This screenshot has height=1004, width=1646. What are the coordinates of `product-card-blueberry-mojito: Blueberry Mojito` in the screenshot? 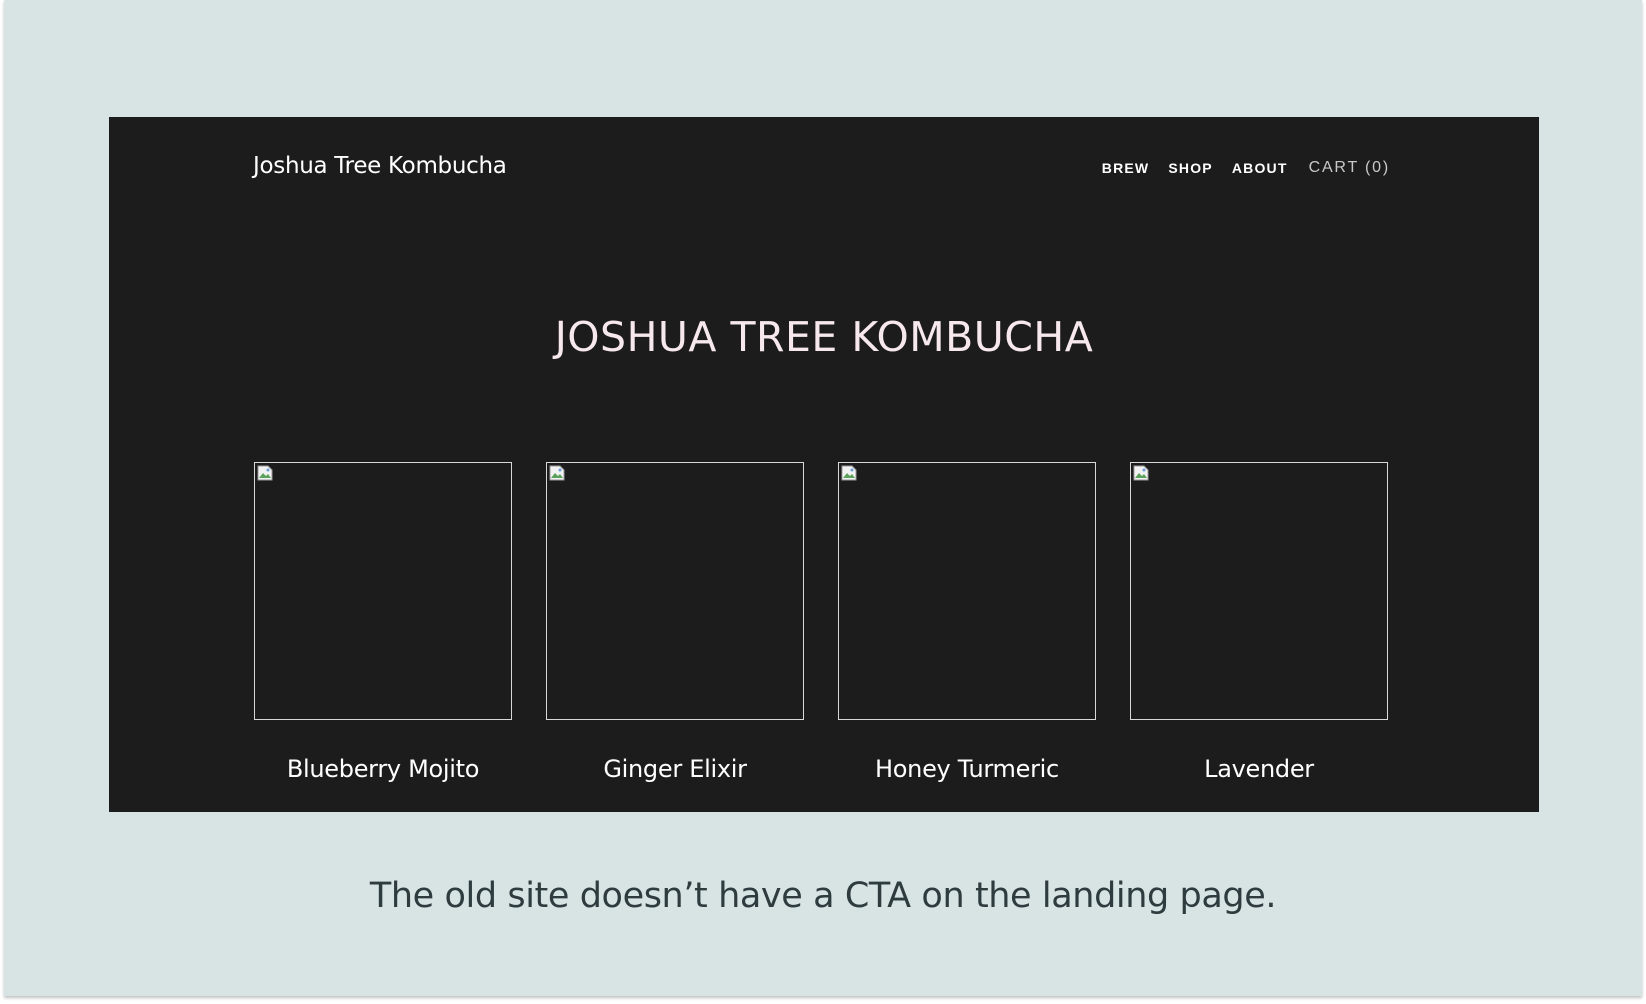 It's located at (383, 622).